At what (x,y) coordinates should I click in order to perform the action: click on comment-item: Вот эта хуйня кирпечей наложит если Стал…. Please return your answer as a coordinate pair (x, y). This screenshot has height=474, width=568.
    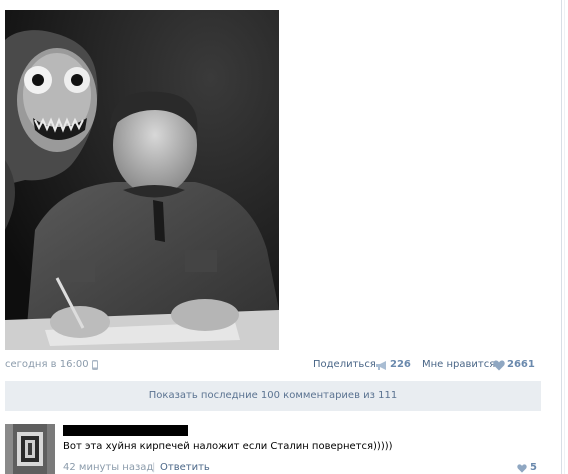
    Looking at the image, I should click on (275, 448).